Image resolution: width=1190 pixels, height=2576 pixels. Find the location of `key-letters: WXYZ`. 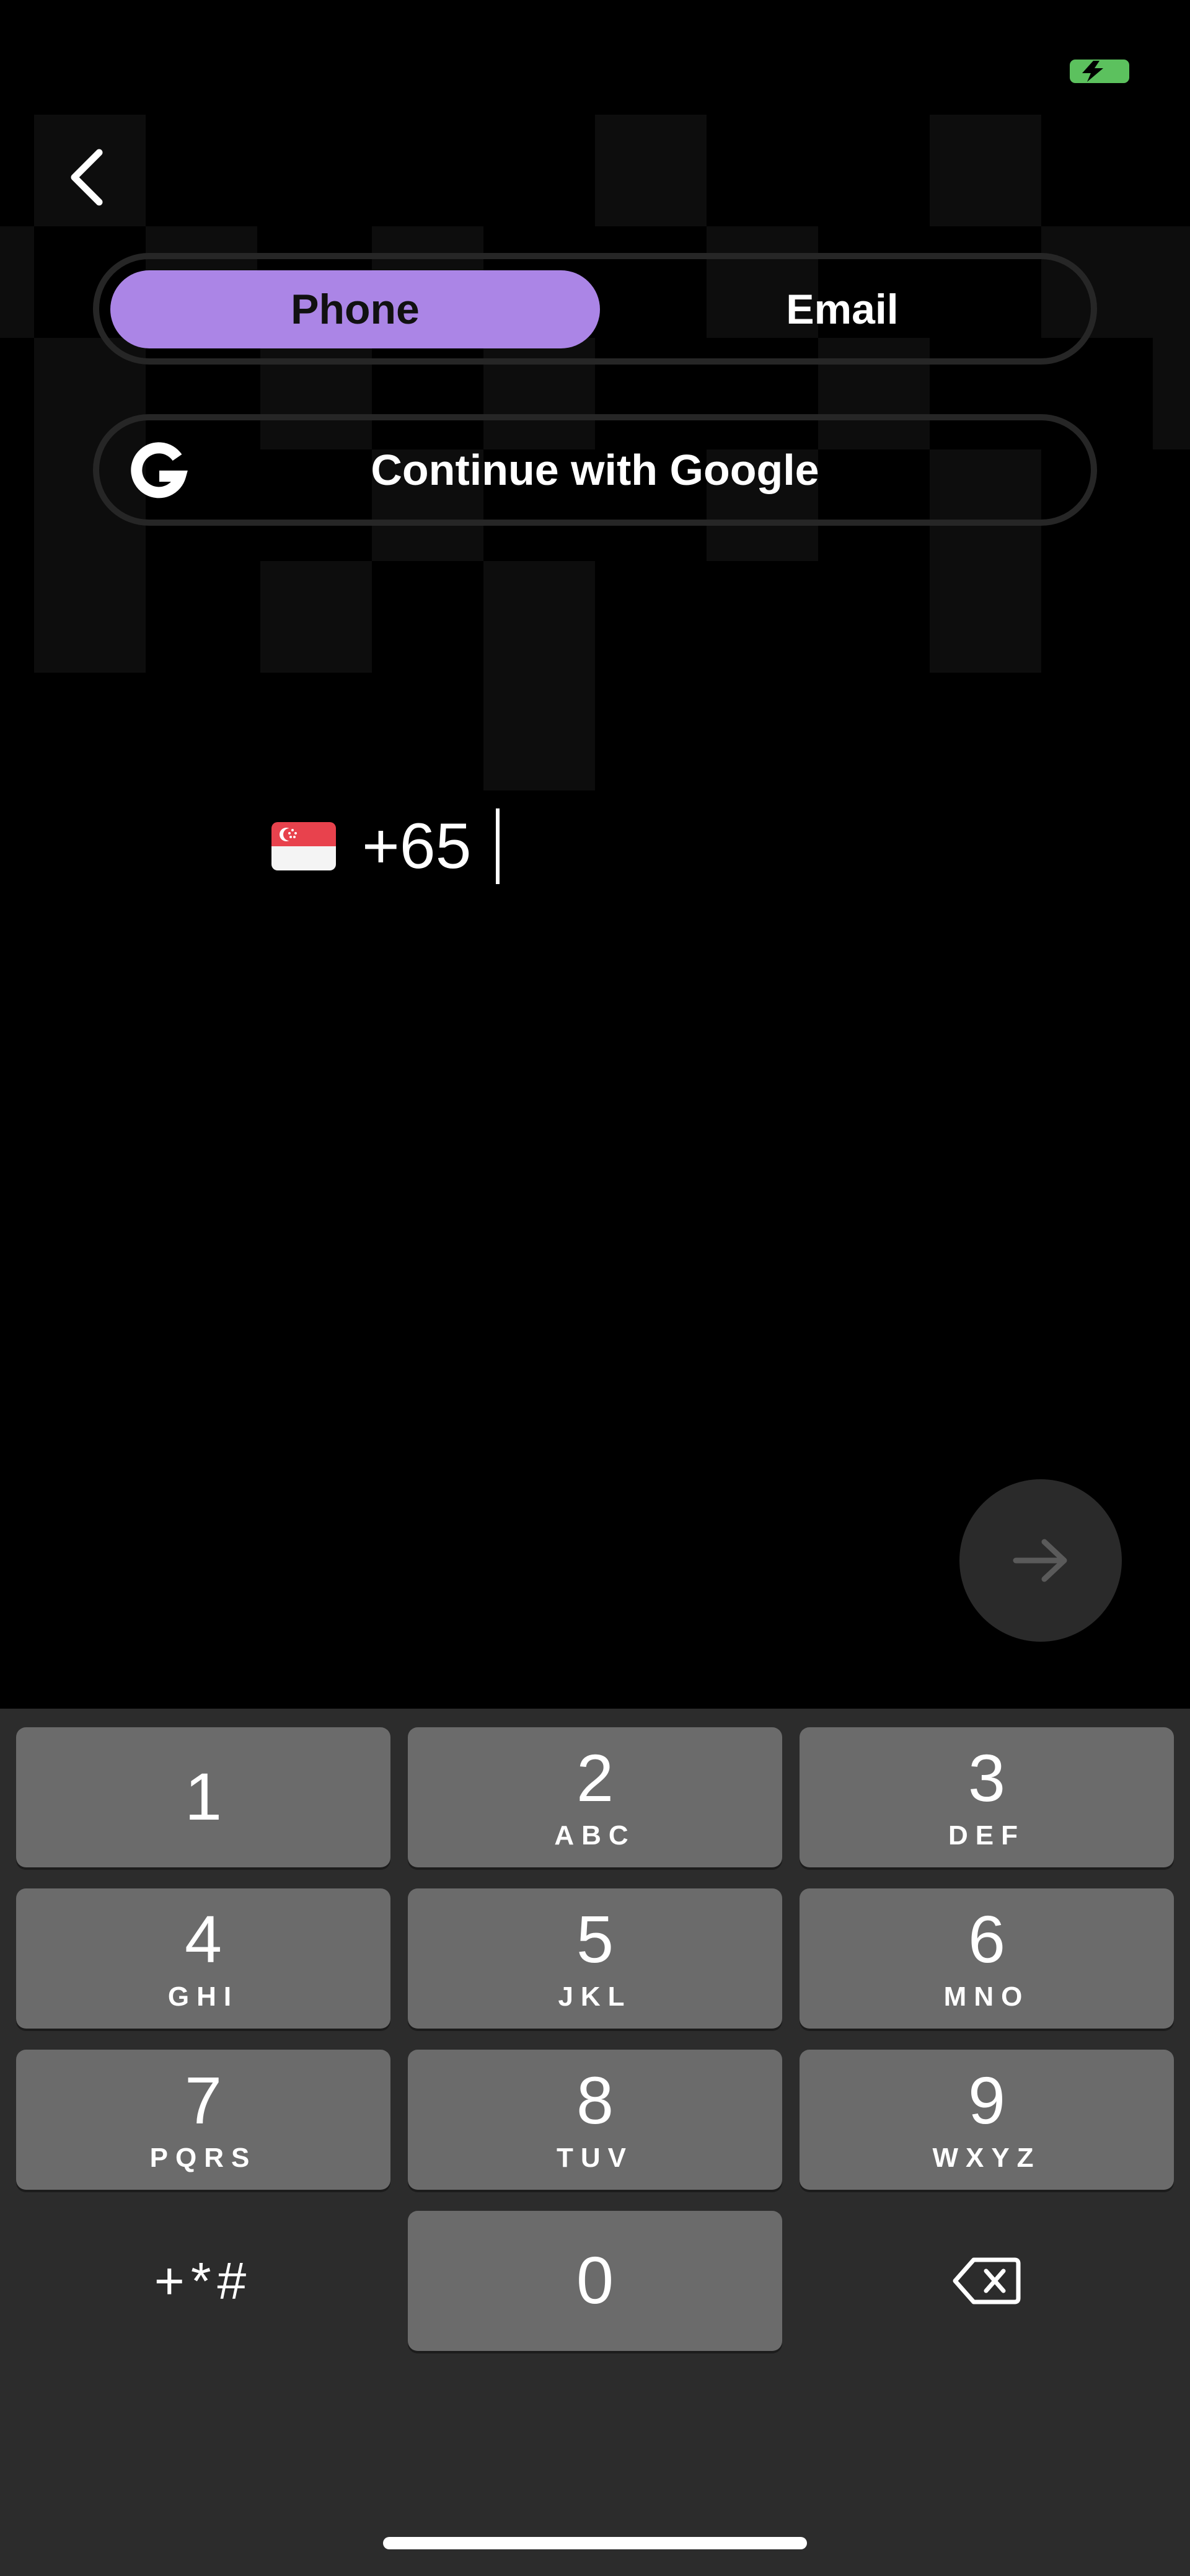

key-letters: WXYZ is located at coordinates (986, 2158).